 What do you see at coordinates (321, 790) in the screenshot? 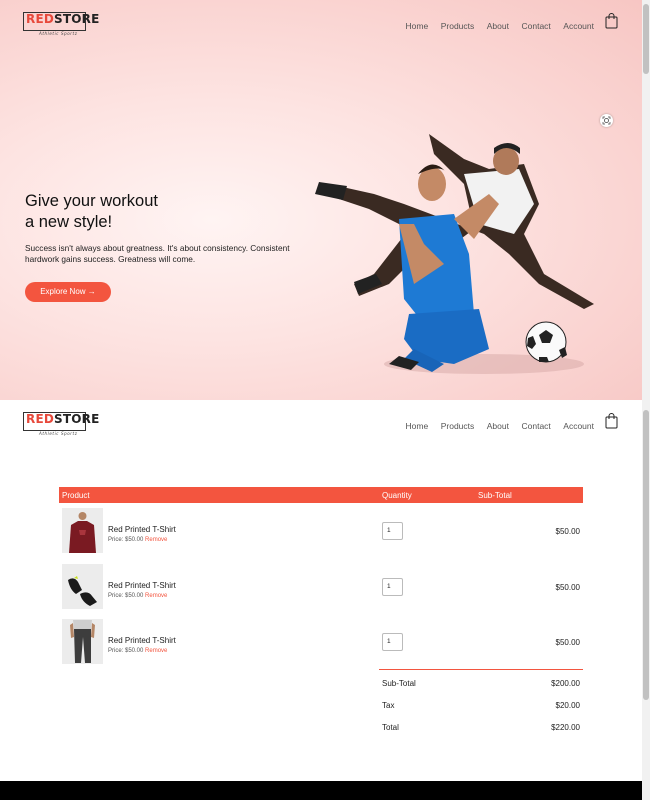
I see `footer` at bounding box center [321, 790].